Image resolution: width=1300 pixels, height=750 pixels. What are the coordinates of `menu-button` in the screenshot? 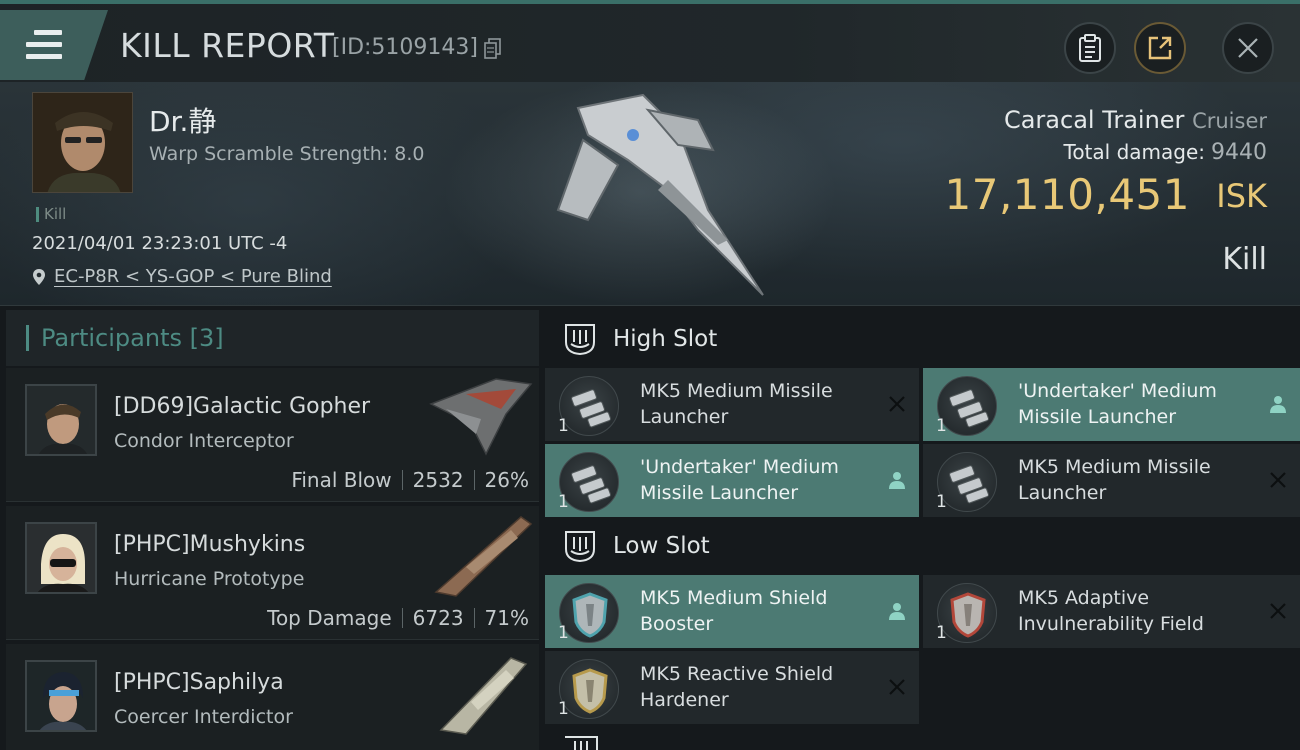 It's located at (54, 45).